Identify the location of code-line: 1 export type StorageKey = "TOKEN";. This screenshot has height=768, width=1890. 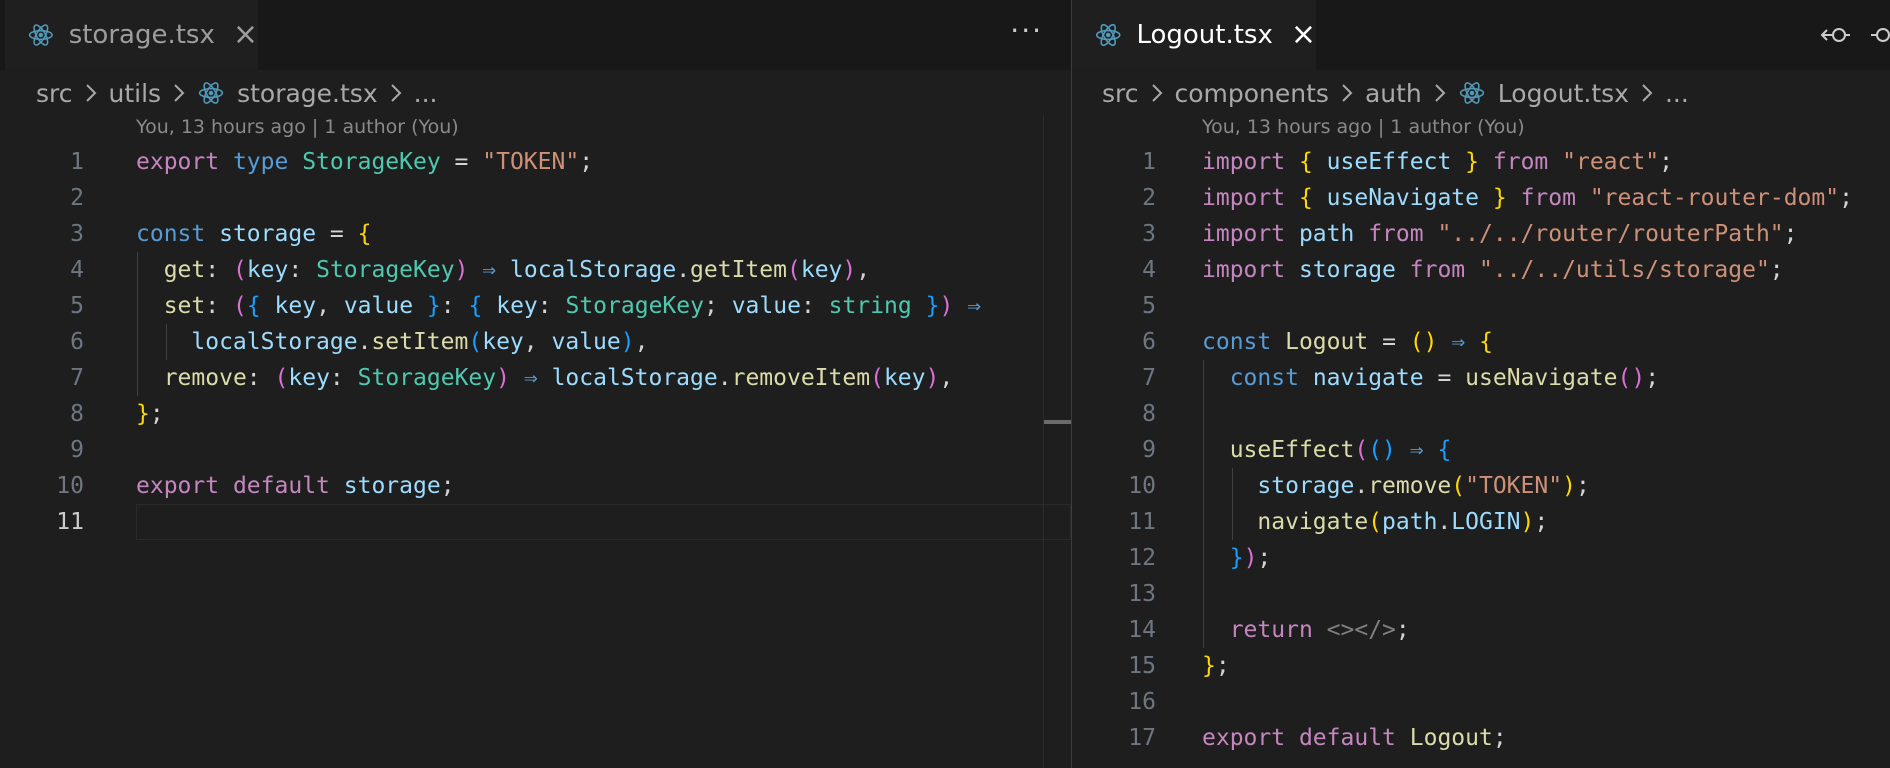
(535, 162).